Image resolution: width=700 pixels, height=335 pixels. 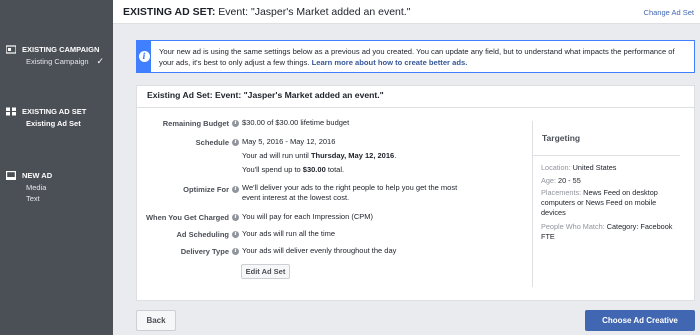 I want to click on schedule-label: Schedule i, so click(x=217, y=142).